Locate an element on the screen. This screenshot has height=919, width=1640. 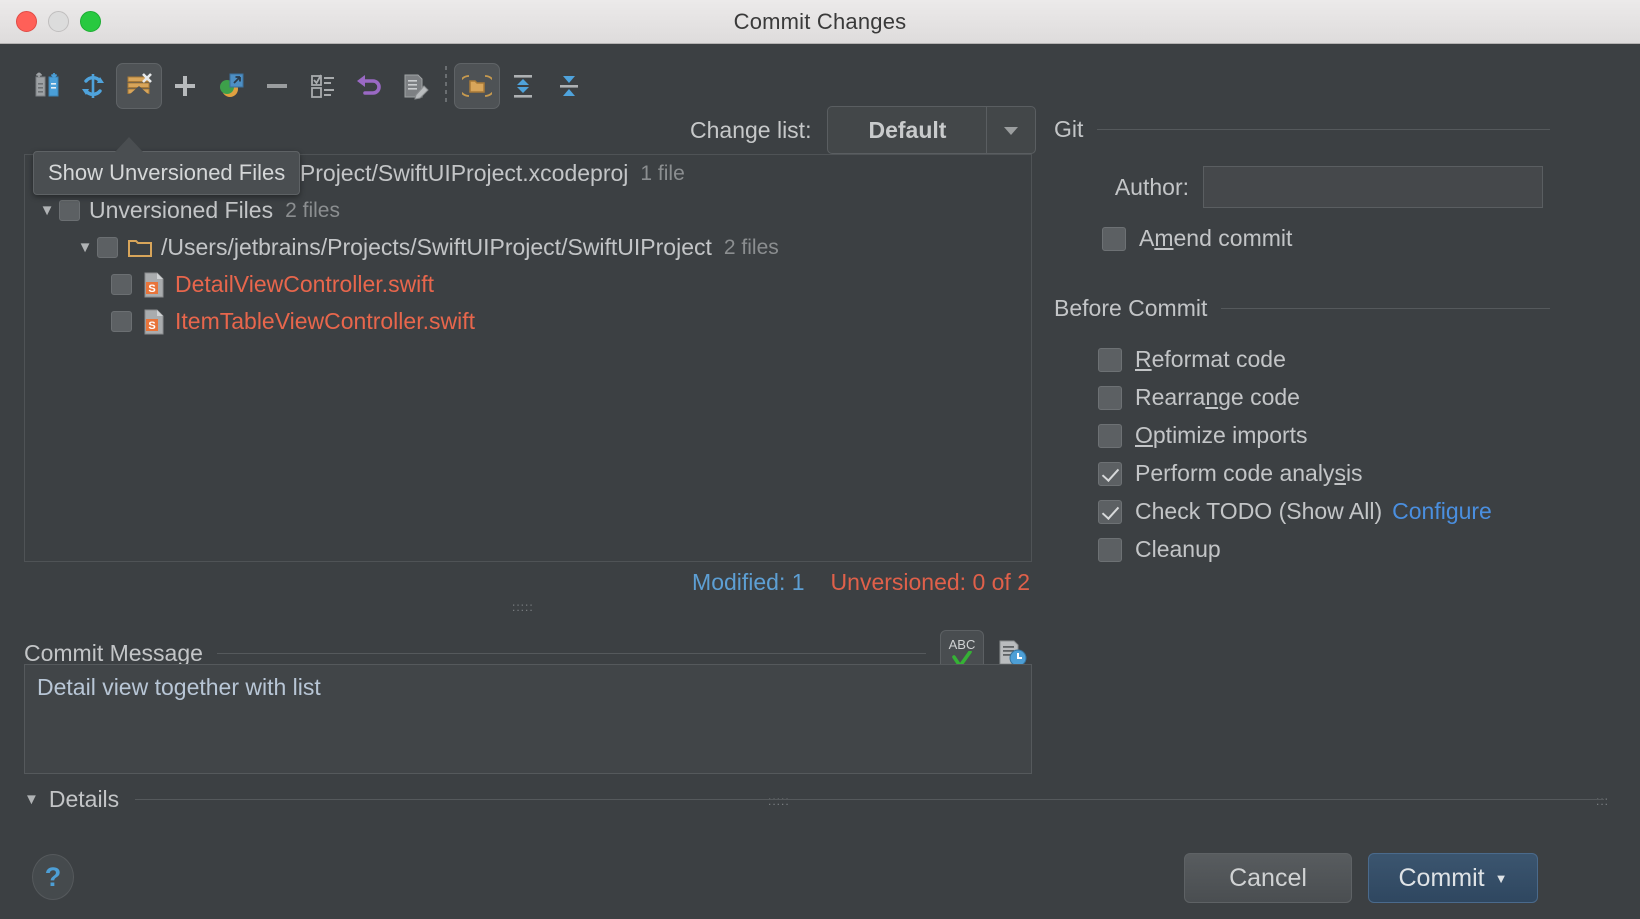
expand-all-icon is located at coordinates (523, 86).